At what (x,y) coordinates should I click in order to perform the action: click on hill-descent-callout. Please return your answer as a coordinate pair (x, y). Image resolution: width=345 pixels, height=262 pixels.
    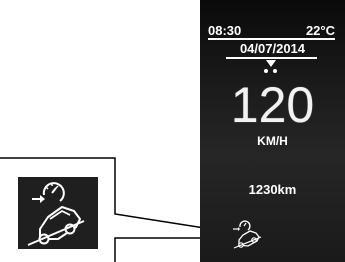
    Looking at the image, I should click on (58, 213).